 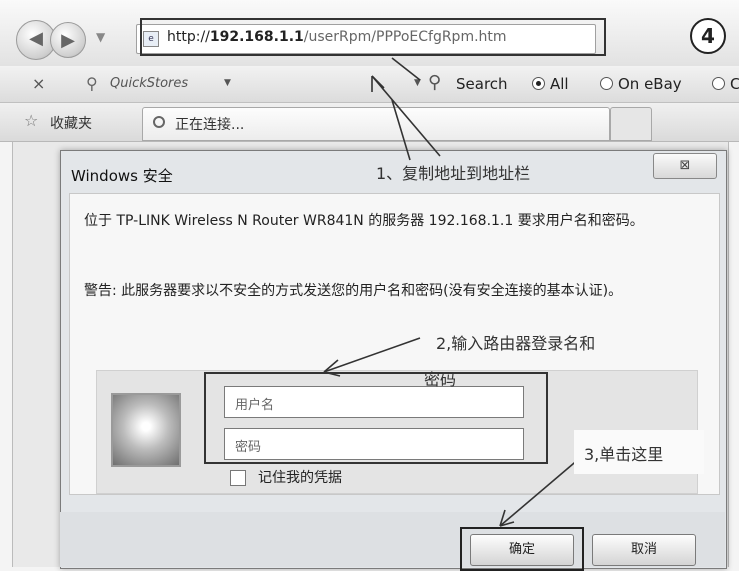 I want to click on step3-arrow, so click(x=540, y=492).